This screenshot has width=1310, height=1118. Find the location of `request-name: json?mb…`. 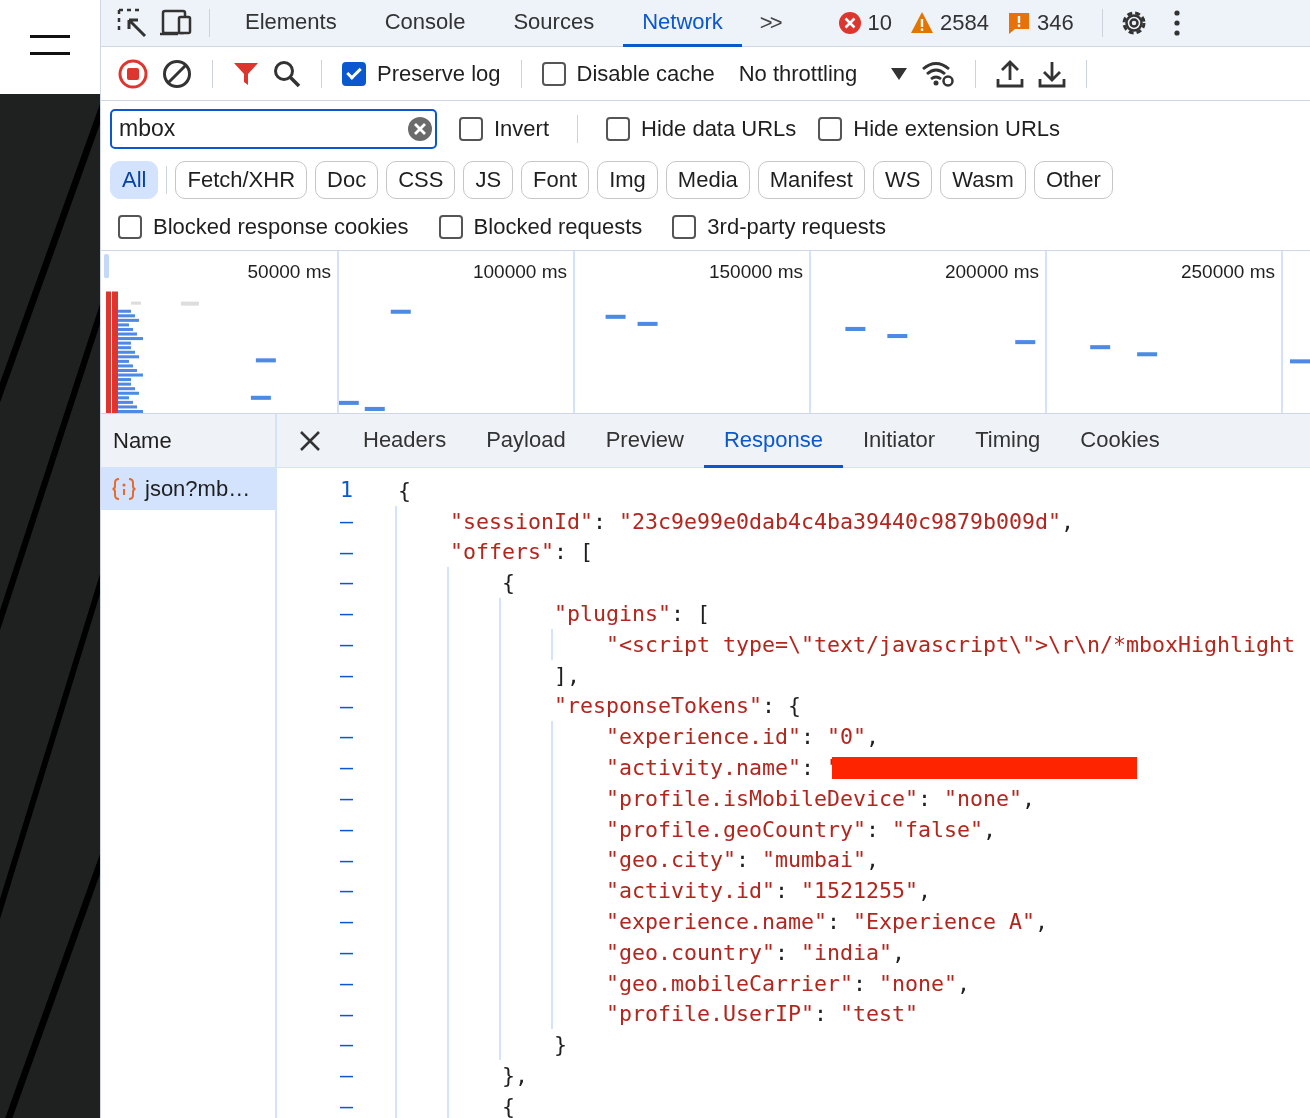

request-name: json?mb… is located at coordinates (198, 489).